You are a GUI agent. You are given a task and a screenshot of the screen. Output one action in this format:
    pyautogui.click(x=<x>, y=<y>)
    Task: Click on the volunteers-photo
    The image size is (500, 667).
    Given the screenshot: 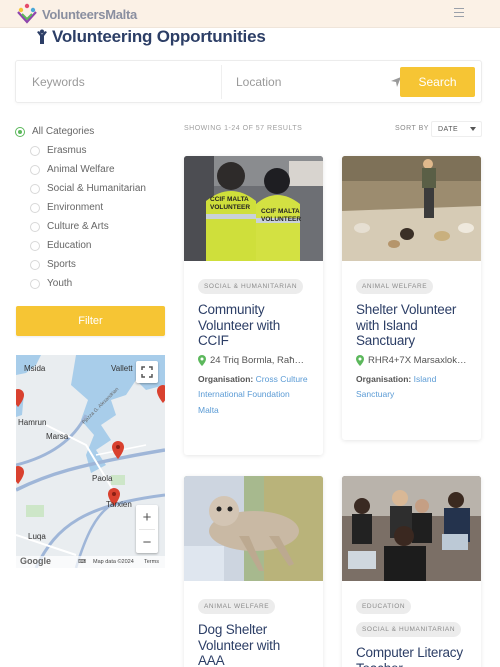 What is the action you would take?
    pyautogui.click(x=253, y=208)
    